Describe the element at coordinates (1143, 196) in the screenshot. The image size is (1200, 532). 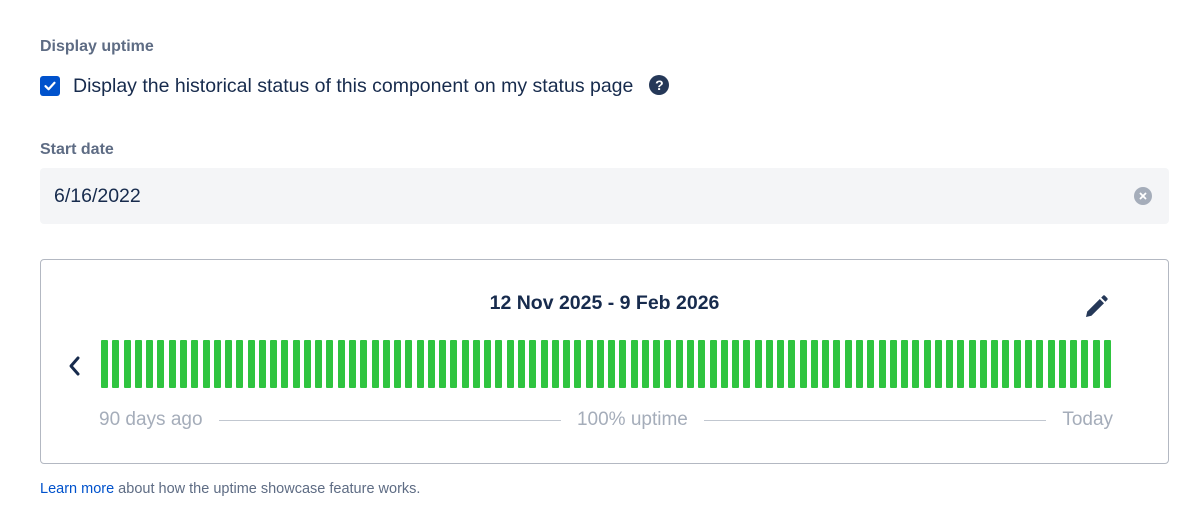
I see `clear-circle-icon` at that location.